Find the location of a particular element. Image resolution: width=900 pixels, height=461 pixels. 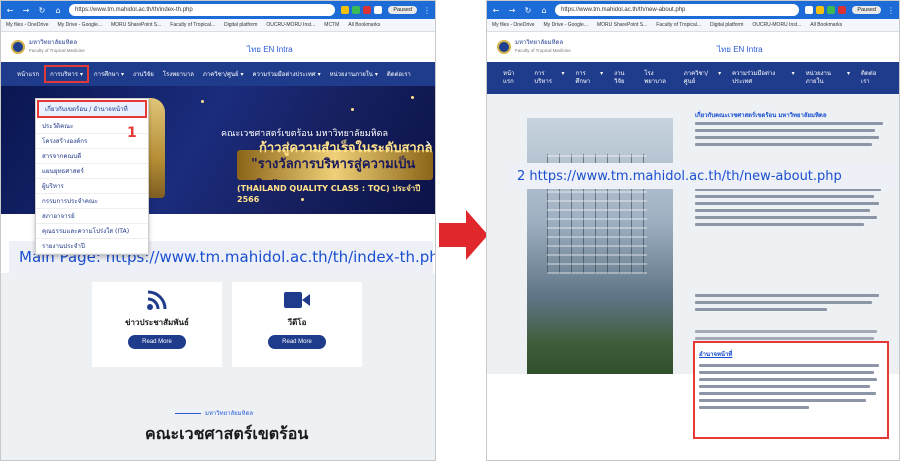

dropdown-item: รายงานประจำปี is located at coordinates (92, 246).